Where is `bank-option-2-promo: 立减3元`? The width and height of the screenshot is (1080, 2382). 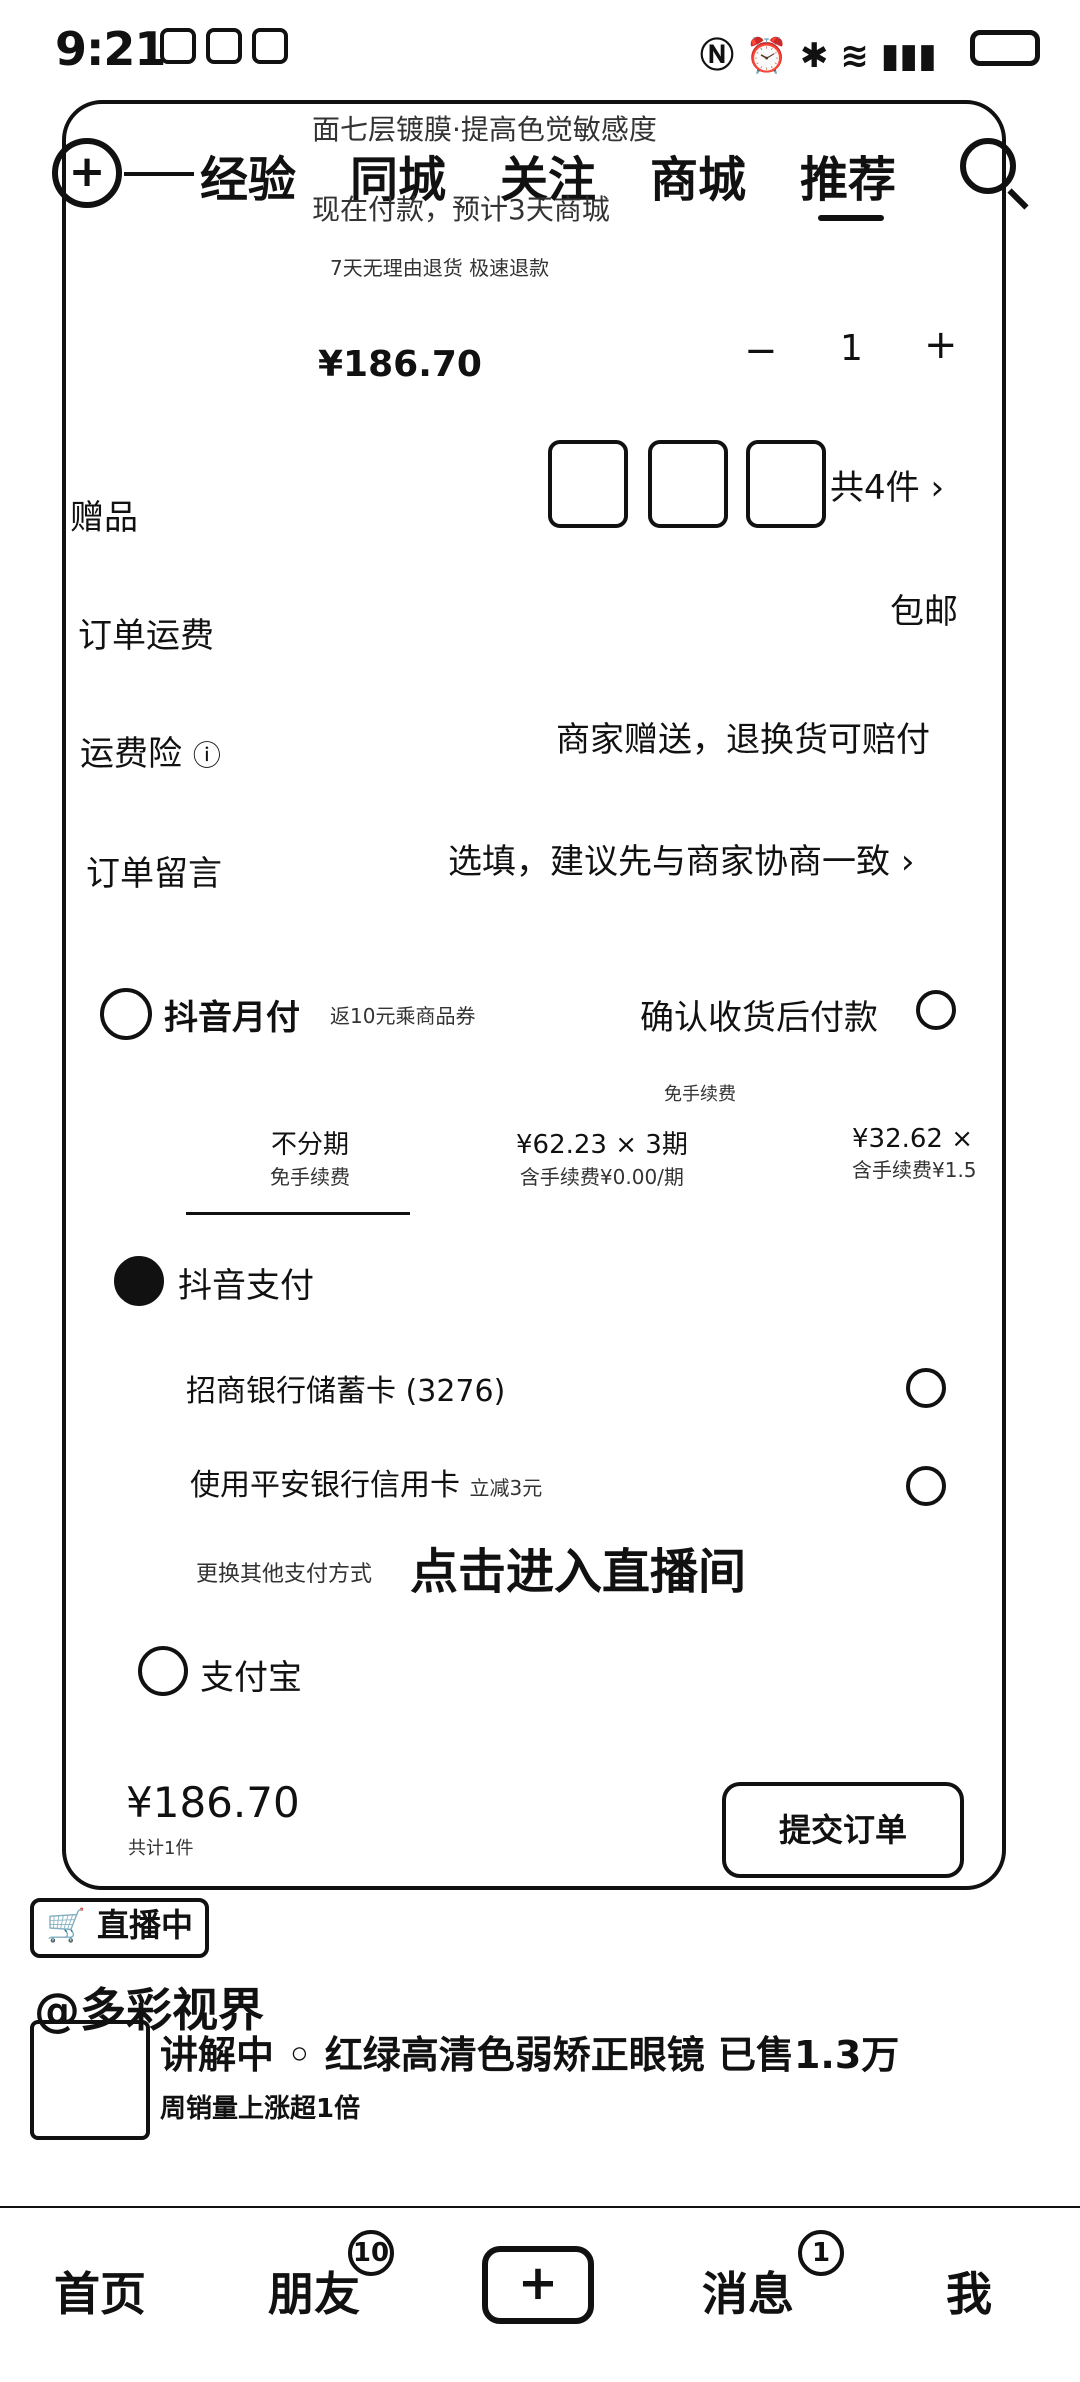
bank-option-2-promo: 立减3元 is located at coordinates (506, 1488).